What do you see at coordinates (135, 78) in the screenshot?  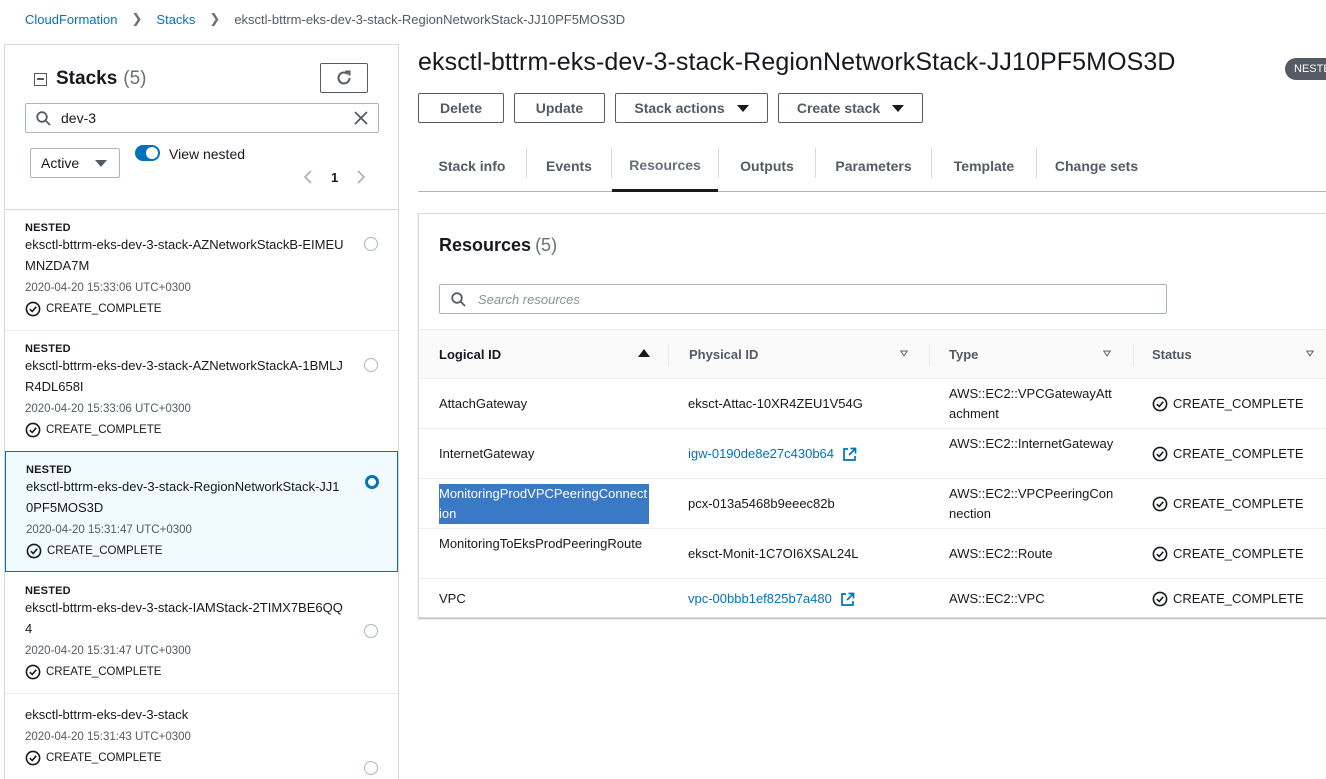 I see `sidebar-count: (5)` at bounding box center [135, 78].